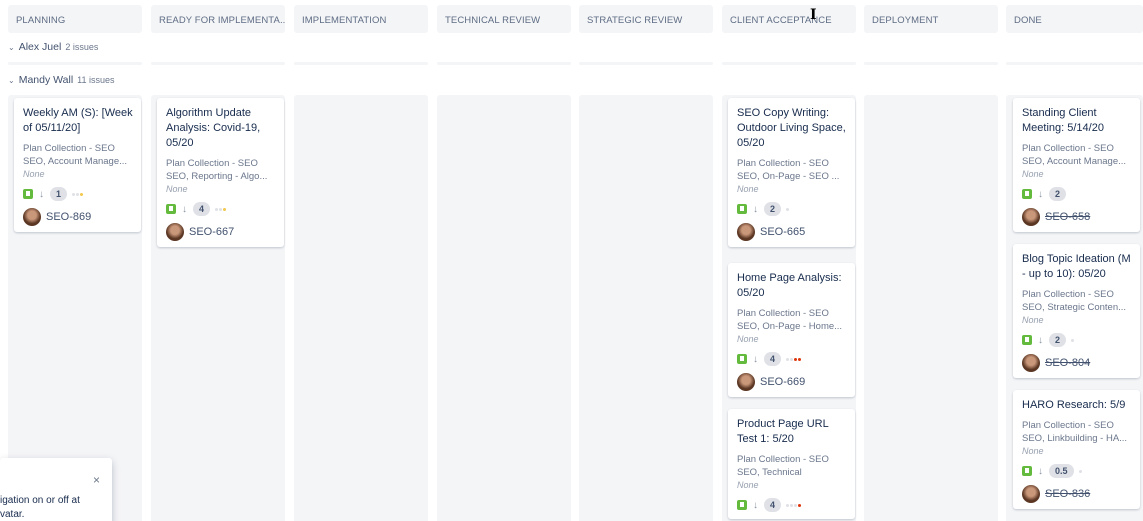 Image resolution: width=1143 pixels, height=521 pixels. Describe the element at coordinates (12, 514) in the screenshot. I see `toast-text-line: vatar.` at that location.